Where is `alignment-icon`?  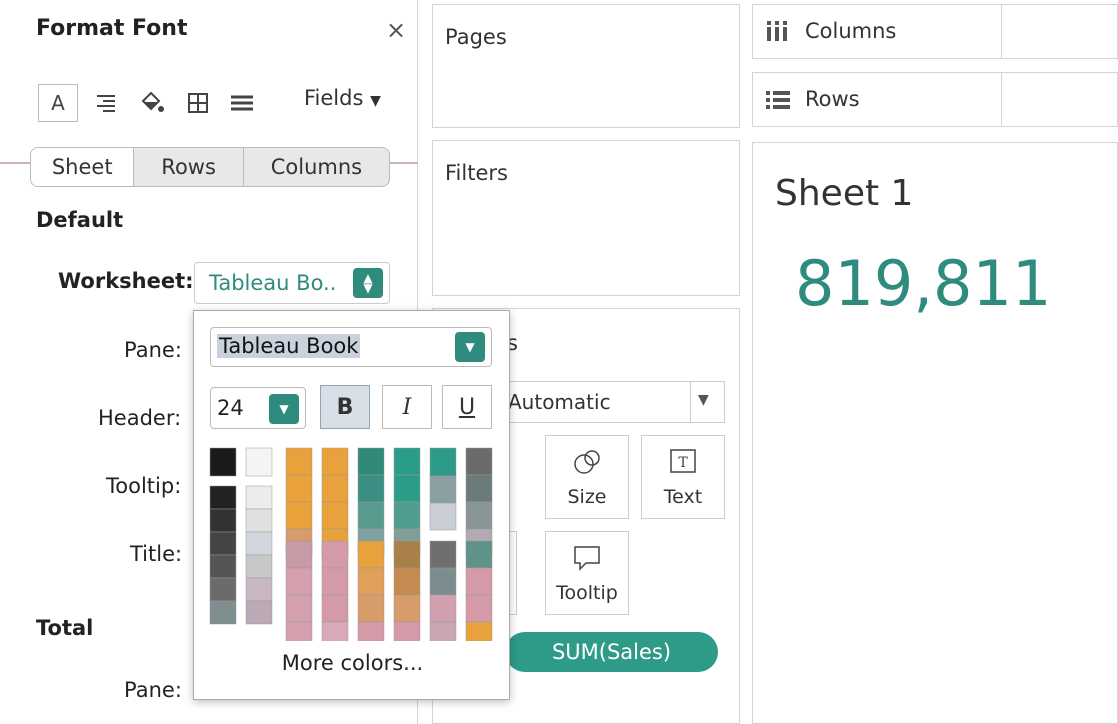 alignment-icon is located at coordinates (106, 103).